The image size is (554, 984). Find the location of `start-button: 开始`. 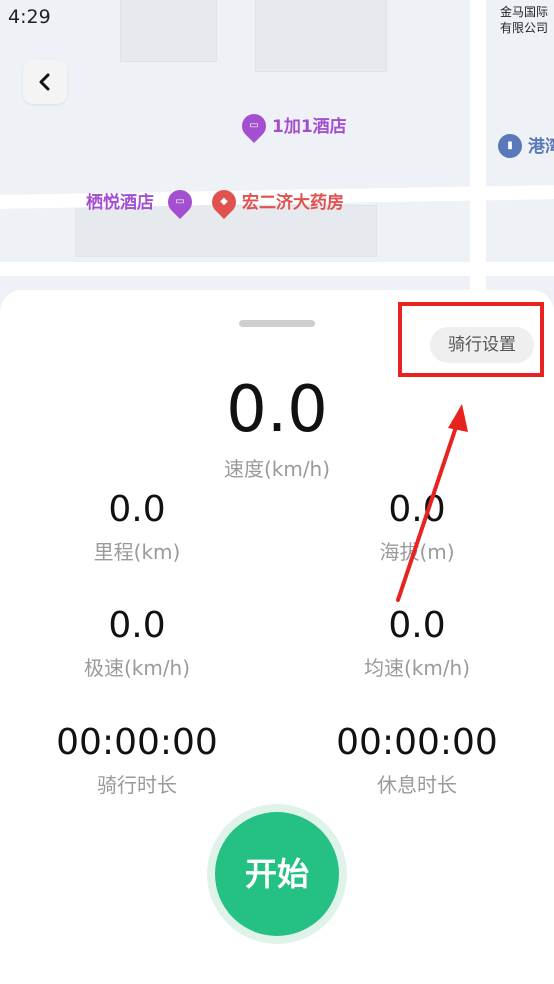

start-button: 开始 is located at coordinates (277, 874).